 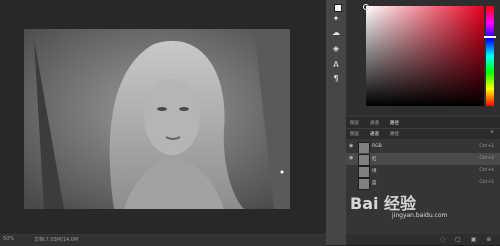 I want to click on list-item: 蓝 Ctrl+5, so click(x=423, y=183).